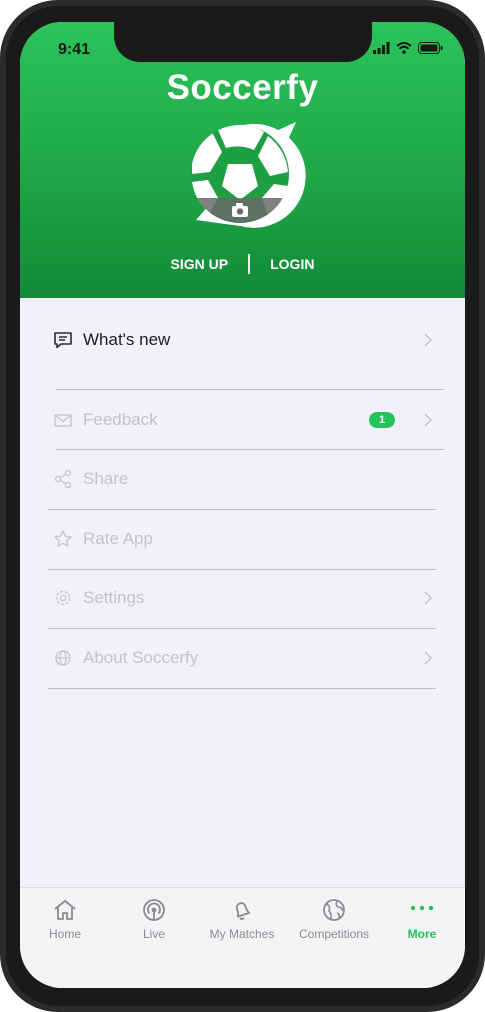 The height and width of the screenshot is (1012, 485). I want to click on wifi-icon, so click(404, 48).